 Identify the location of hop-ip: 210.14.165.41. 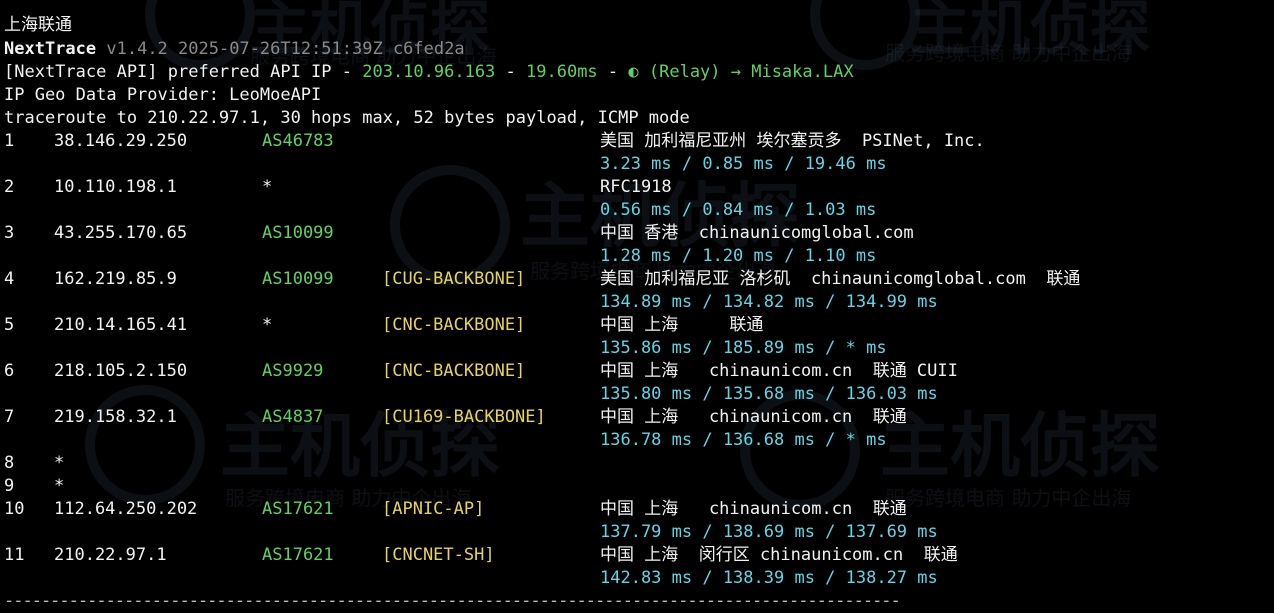
(121, 325).